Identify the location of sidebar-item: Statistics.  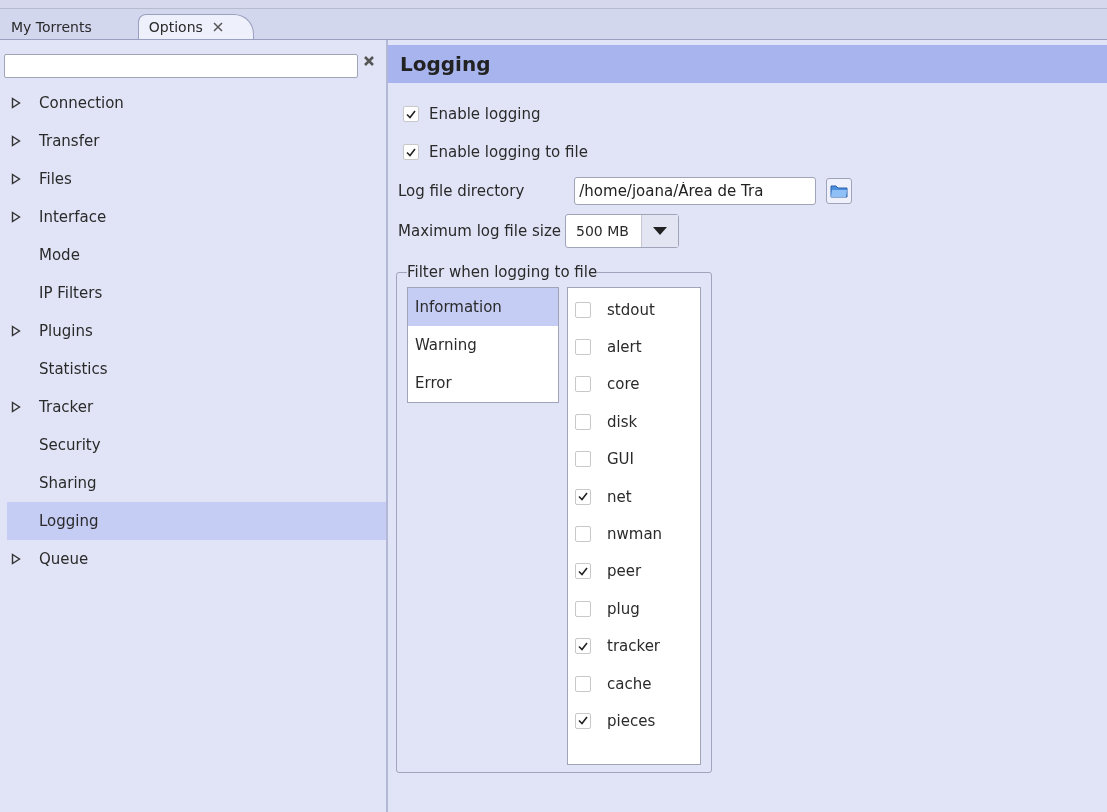
(196, 369).